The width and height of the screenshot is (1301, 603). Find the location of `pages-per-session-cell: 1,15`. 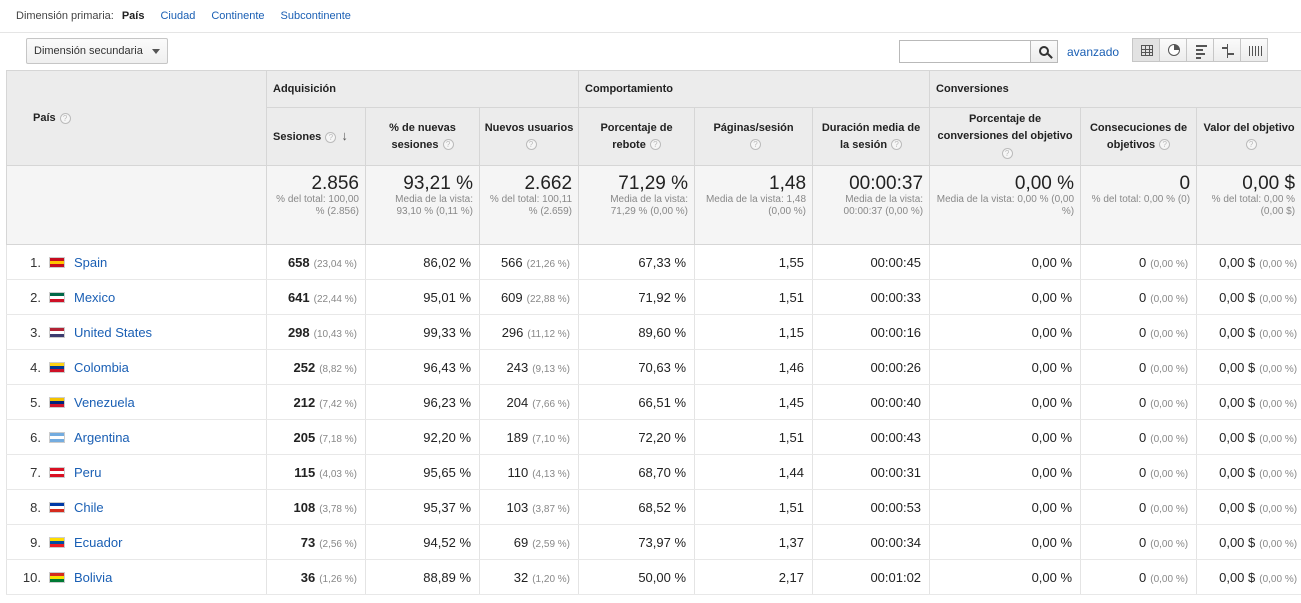

pages-per-session-cell: 1,15 is located at coordinates (754, 332).